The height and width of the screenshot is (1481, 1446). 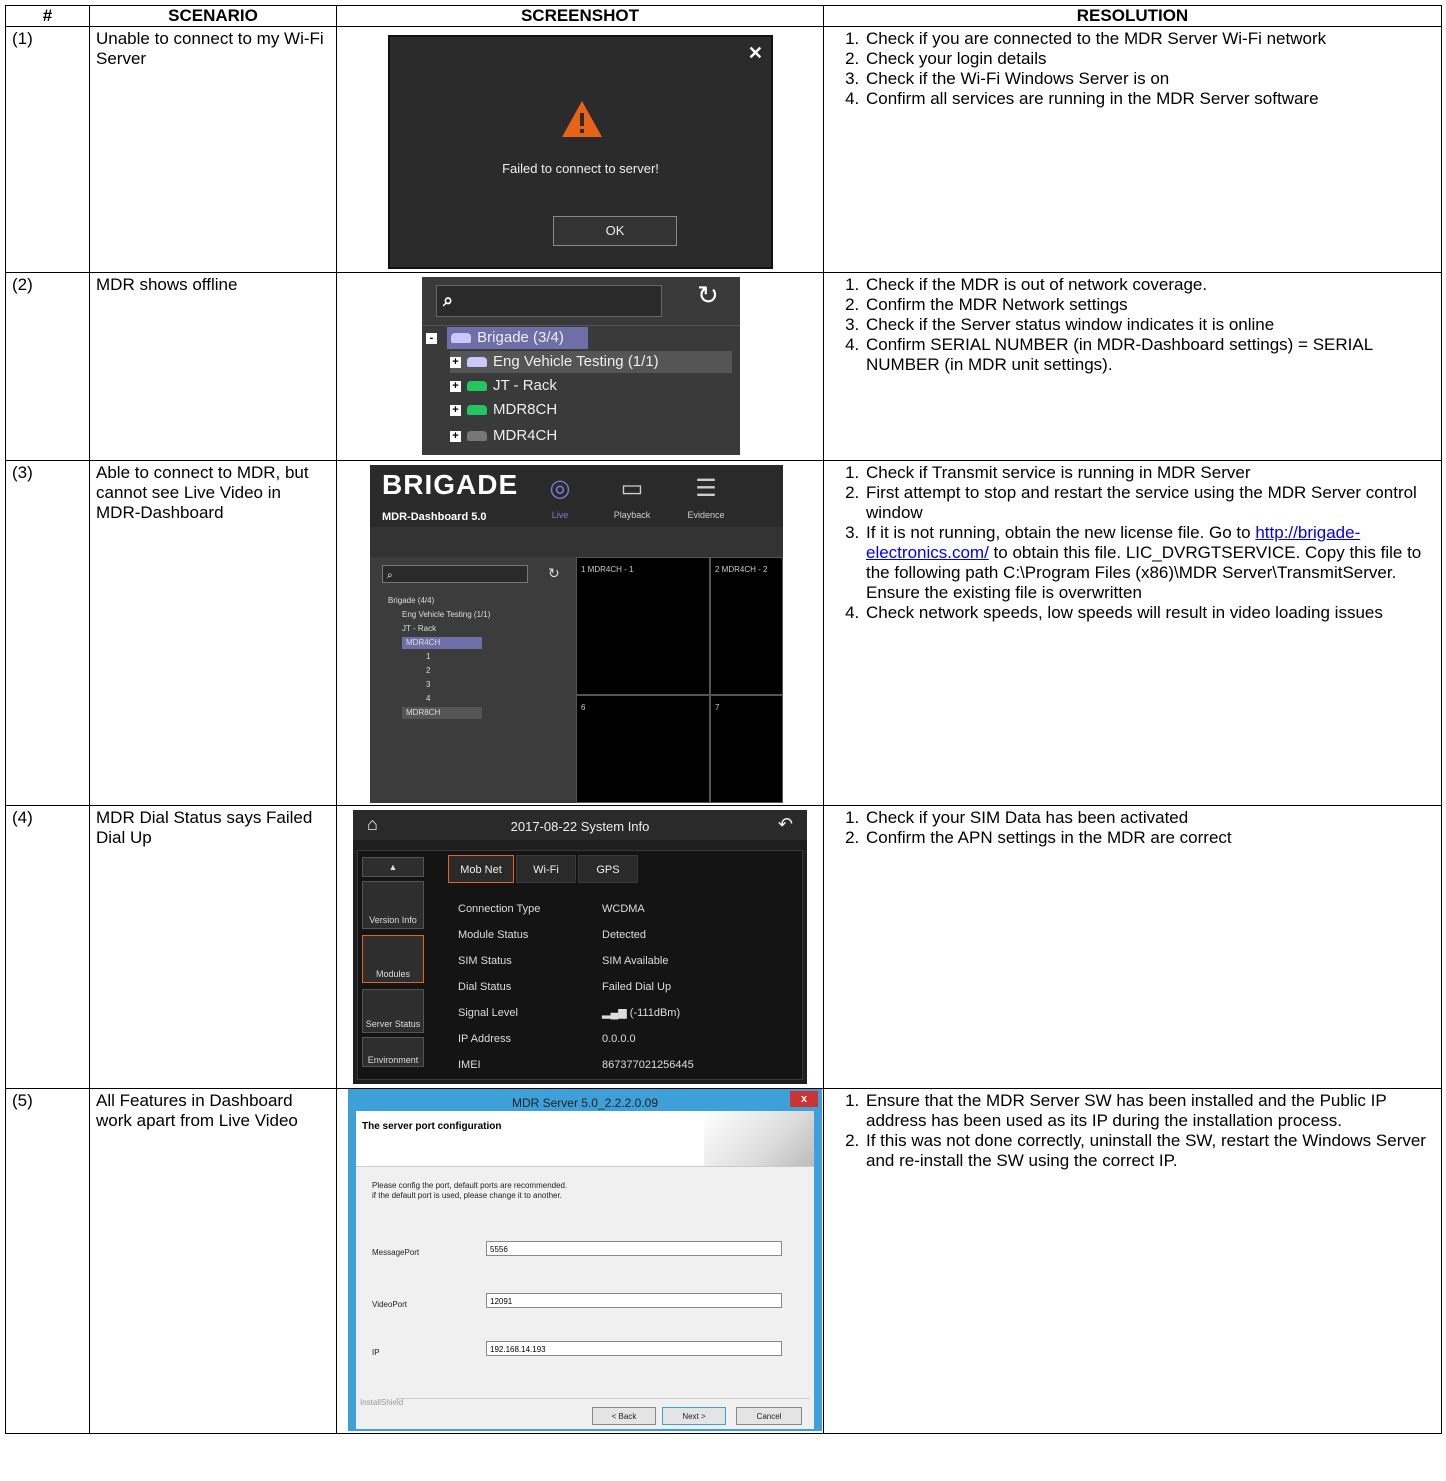 I want to click on search-box: ⌕, so click(x=549, y=301).